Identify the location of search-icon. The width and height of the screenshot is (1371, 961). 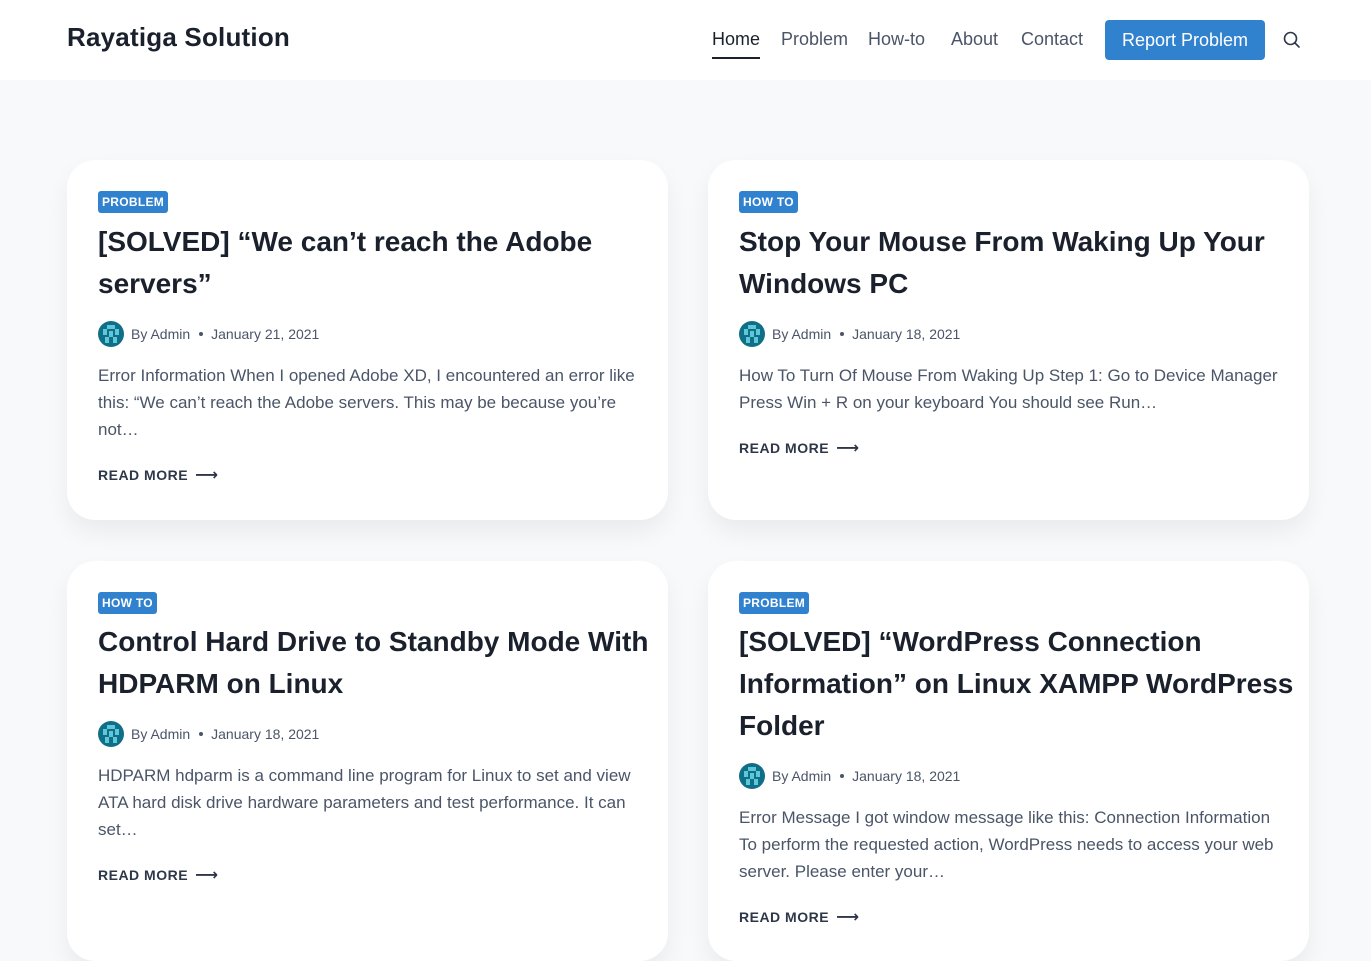
(1291, 39).